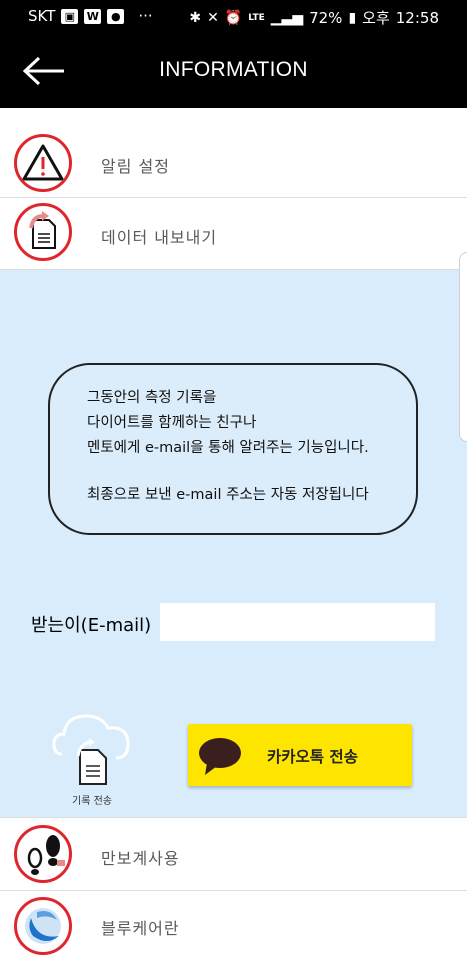  I want to click on menu-item-label: 데이터 내보내기, so click(159, 237).